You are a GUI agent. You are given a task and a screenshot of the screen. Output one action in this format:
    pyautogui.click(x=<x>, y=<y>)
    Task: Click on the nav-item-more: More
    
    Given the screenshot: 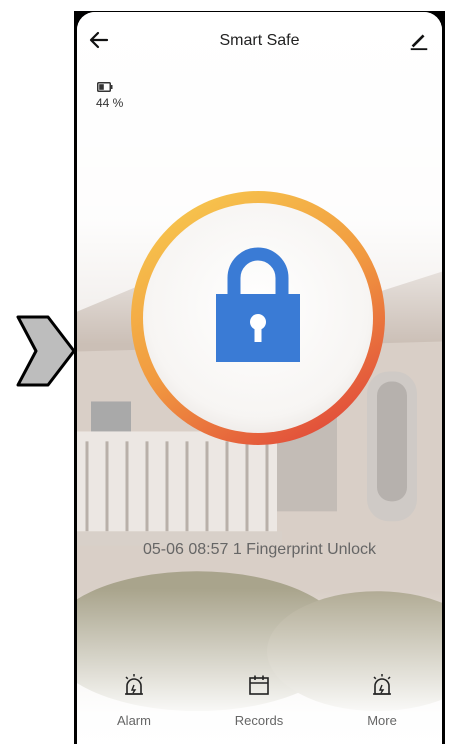 What is the action you would take?
    pyautogui.click(x=382, y=700)
    